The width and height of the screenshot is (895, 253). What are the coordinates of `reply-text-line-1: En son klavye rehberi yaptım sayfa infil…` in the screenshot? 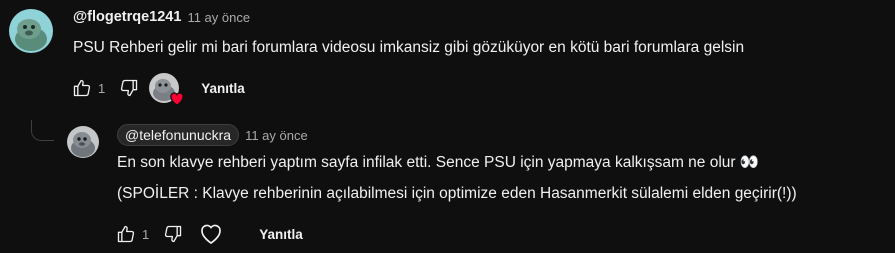 It's located at (438, 162).